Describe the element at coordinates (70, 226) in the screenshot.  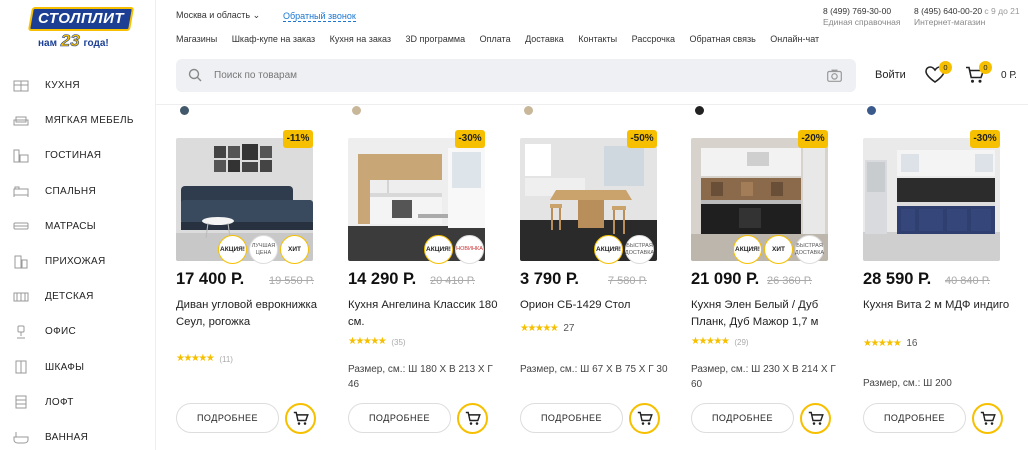
I see `sidebar-item-label: МАТРАСЫ` at that location.